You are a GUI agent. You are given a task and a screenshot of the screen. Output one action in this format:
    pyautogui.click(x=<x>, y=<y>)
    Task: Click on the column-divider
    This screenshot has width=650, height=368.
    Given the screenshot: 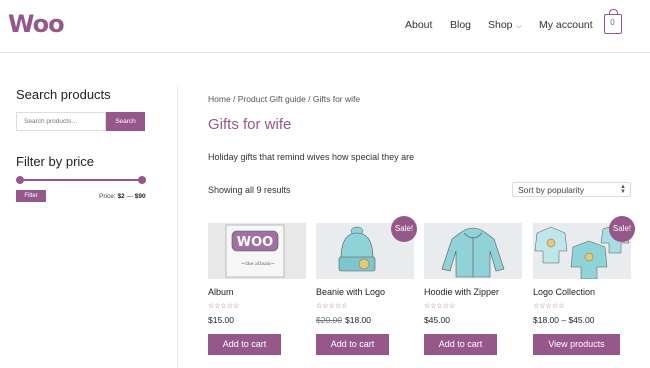 What is the action you would take?
    pyautogui.click(x=177, y=226)
    